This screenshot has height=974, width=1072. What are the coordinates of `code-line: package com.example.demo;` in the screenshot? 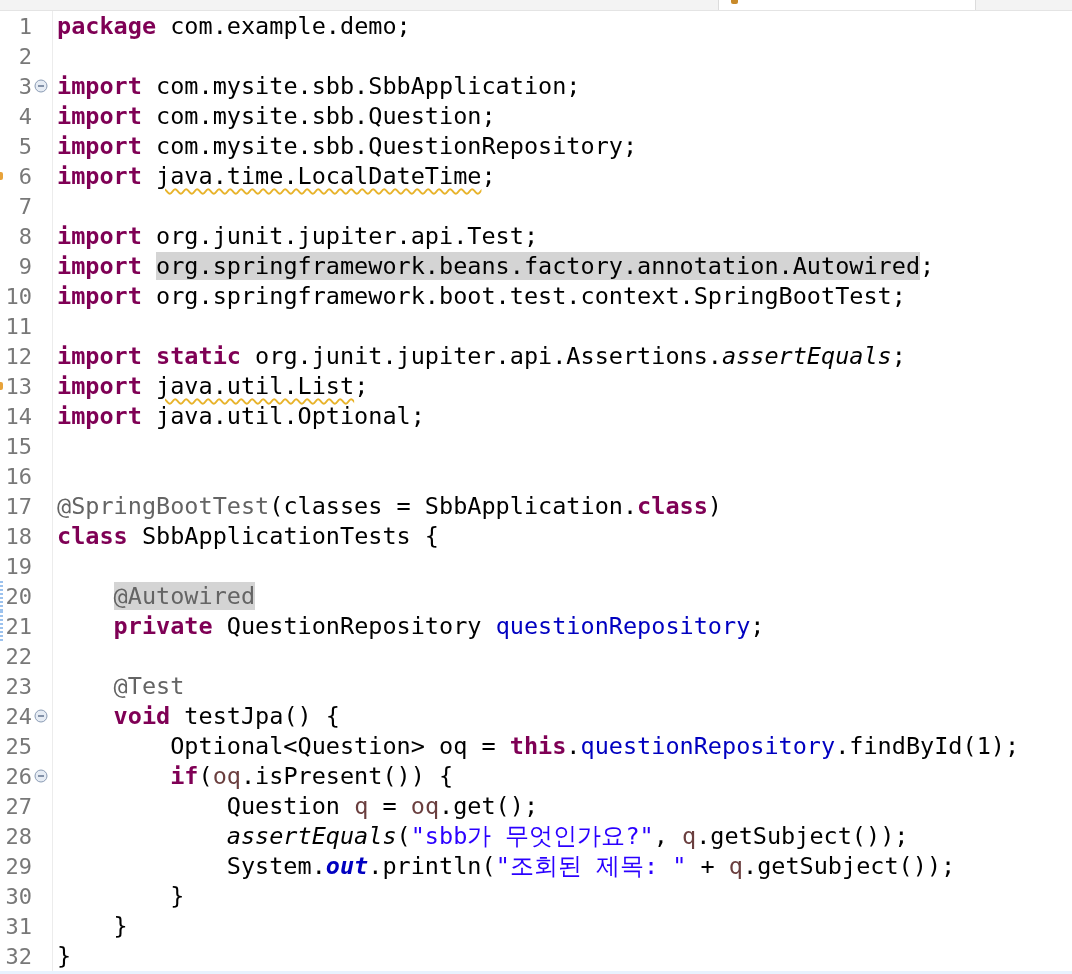 It's located at (233, 26).